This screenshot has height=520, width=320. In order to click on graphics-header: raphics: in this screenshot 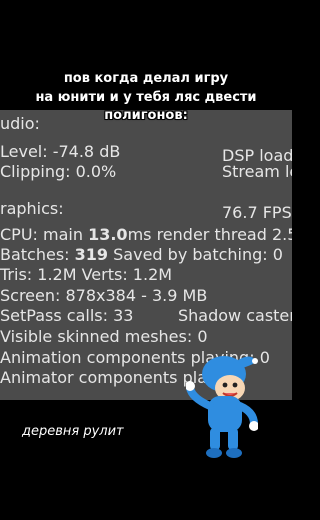, I will do `click(32, 208)`.